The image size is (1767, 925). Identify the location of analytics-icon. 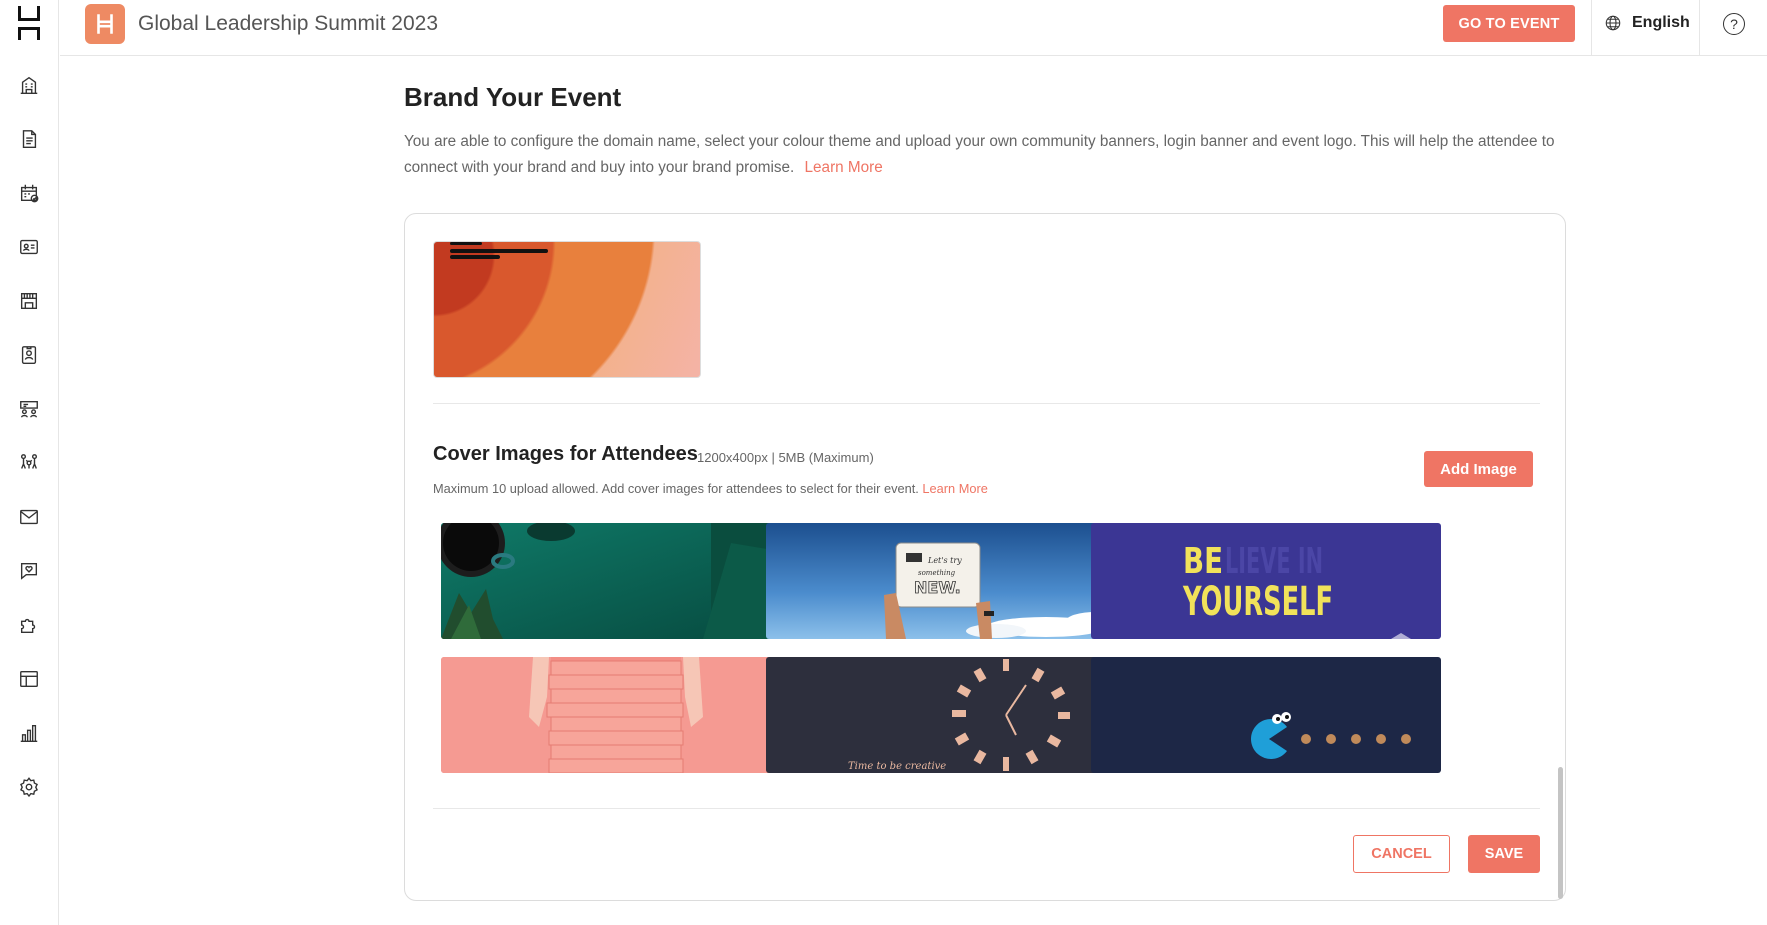
(29, 733).